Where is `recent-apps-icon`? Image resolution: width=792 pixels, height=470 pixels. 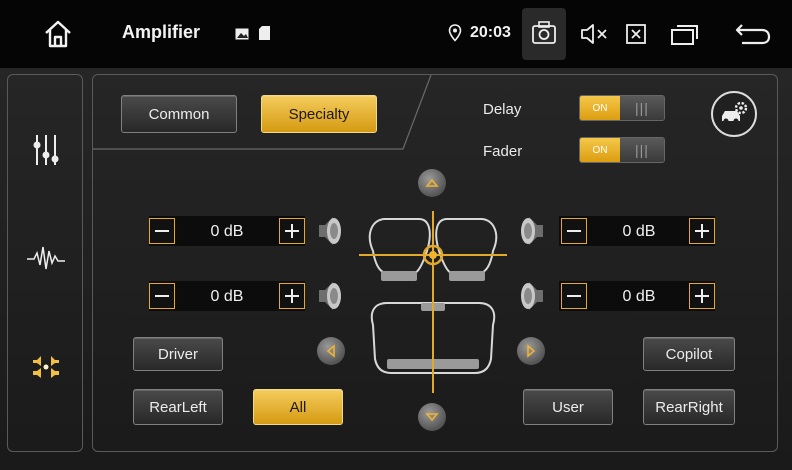 recent-apps-icon is located at coordinates (685, 34).